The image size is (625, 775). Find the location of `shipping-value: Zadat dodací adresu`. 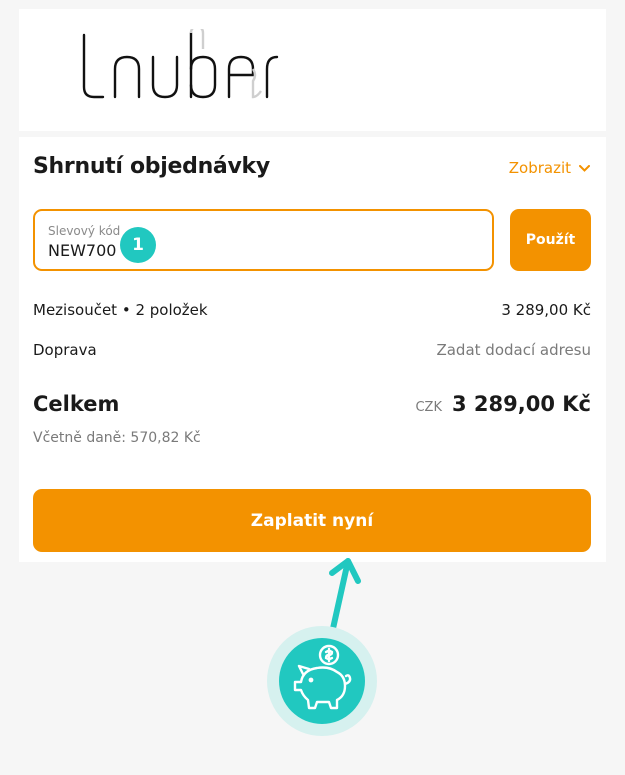

shipping-value: Zadat dodací adresu is located at coordinates (513, 350).